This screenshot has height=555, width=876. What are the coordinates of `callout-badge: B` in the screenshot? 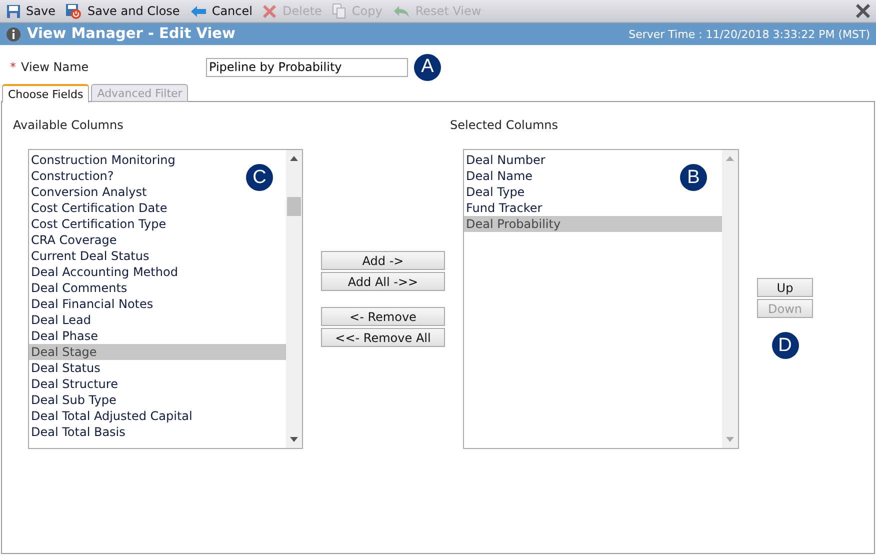 It's located at (693, 177).